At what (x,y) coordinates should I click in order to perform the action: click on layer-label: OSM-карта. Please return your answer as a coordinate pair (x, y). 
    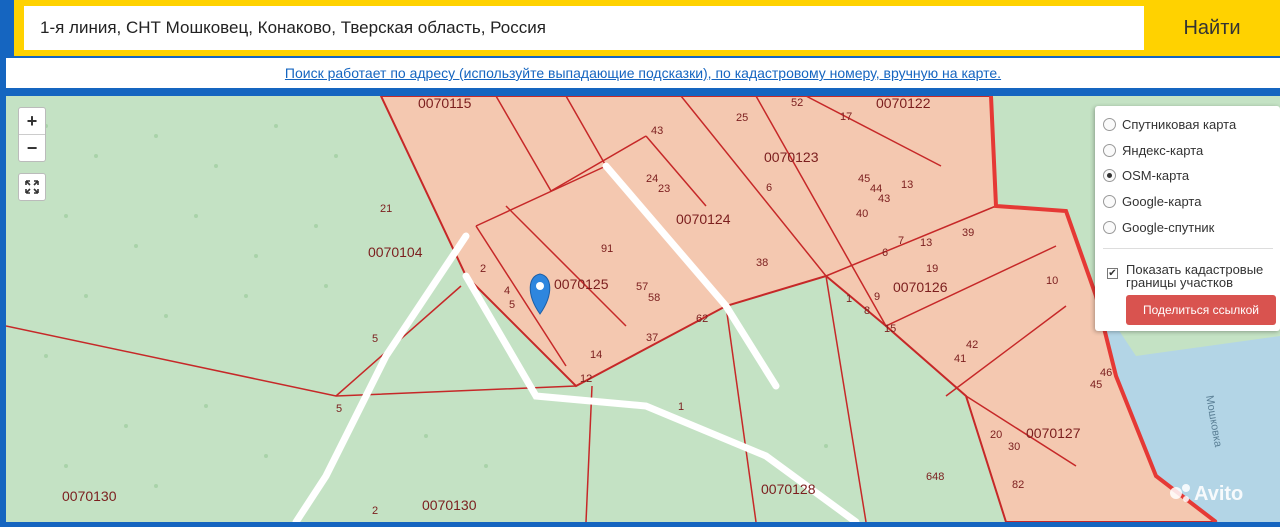
    Looking at the image, I should click on (1156, 175).